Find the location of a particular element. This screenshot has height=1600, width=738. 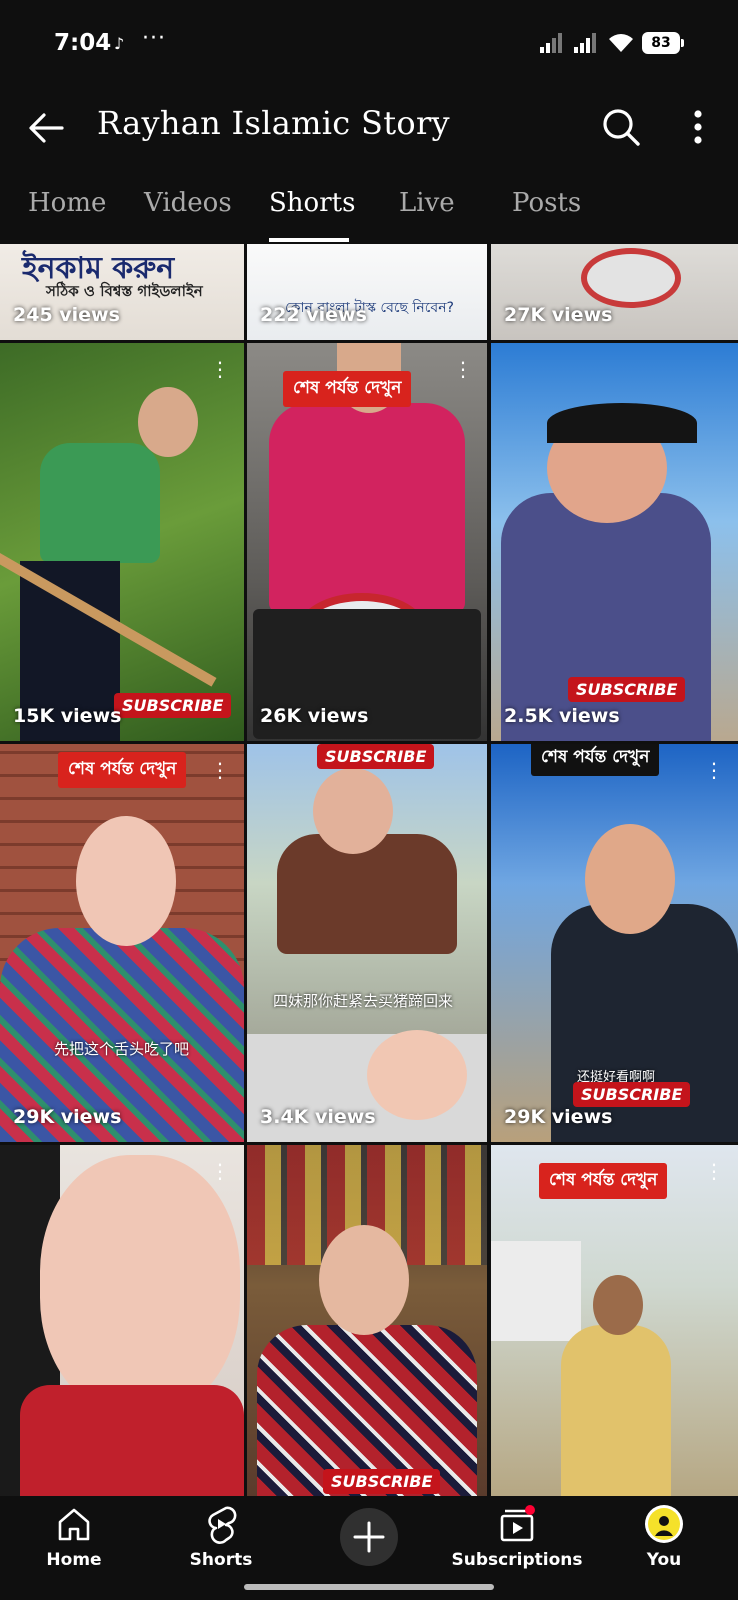

tab-shorts: Shorts is located at coordinates (312, 203).